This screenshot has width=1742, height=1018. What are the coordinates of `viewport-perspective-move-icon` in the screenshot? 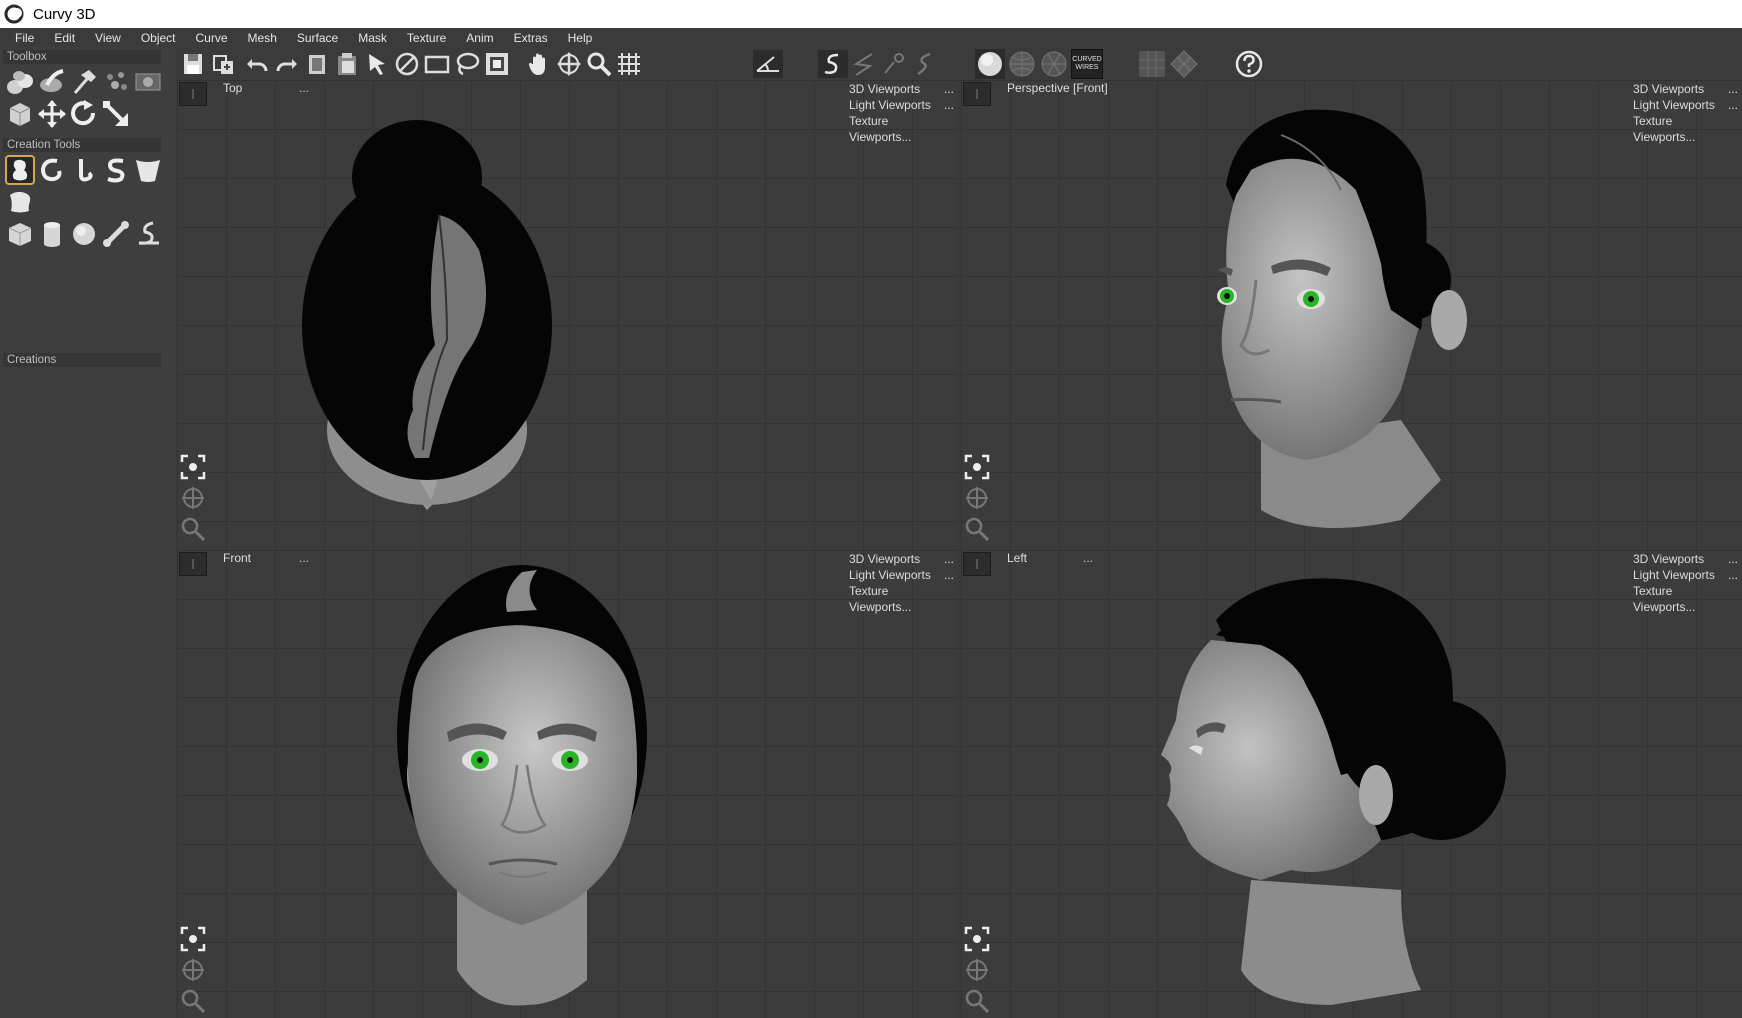 It's located at (977, 498).